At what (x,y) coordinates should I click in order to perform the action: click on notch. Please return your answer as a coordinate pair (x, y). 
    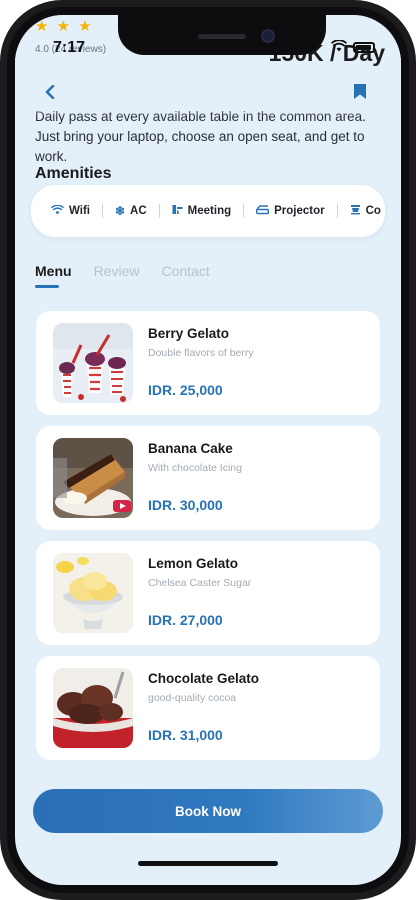
    Looking at the image, I should click on (222, 35).